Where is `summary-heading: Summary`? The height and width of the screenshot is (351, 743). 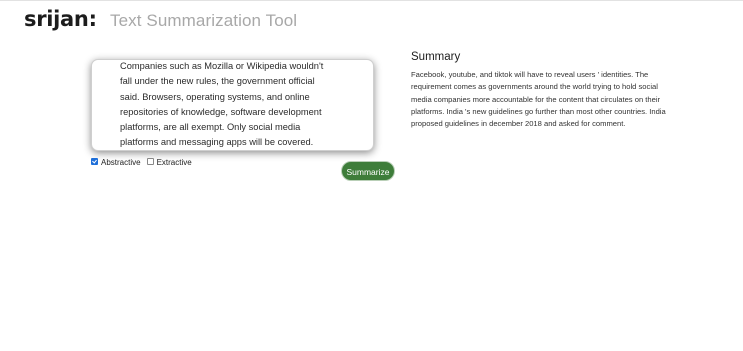
summary-heading: Summary is located at coordinates (436, 57).